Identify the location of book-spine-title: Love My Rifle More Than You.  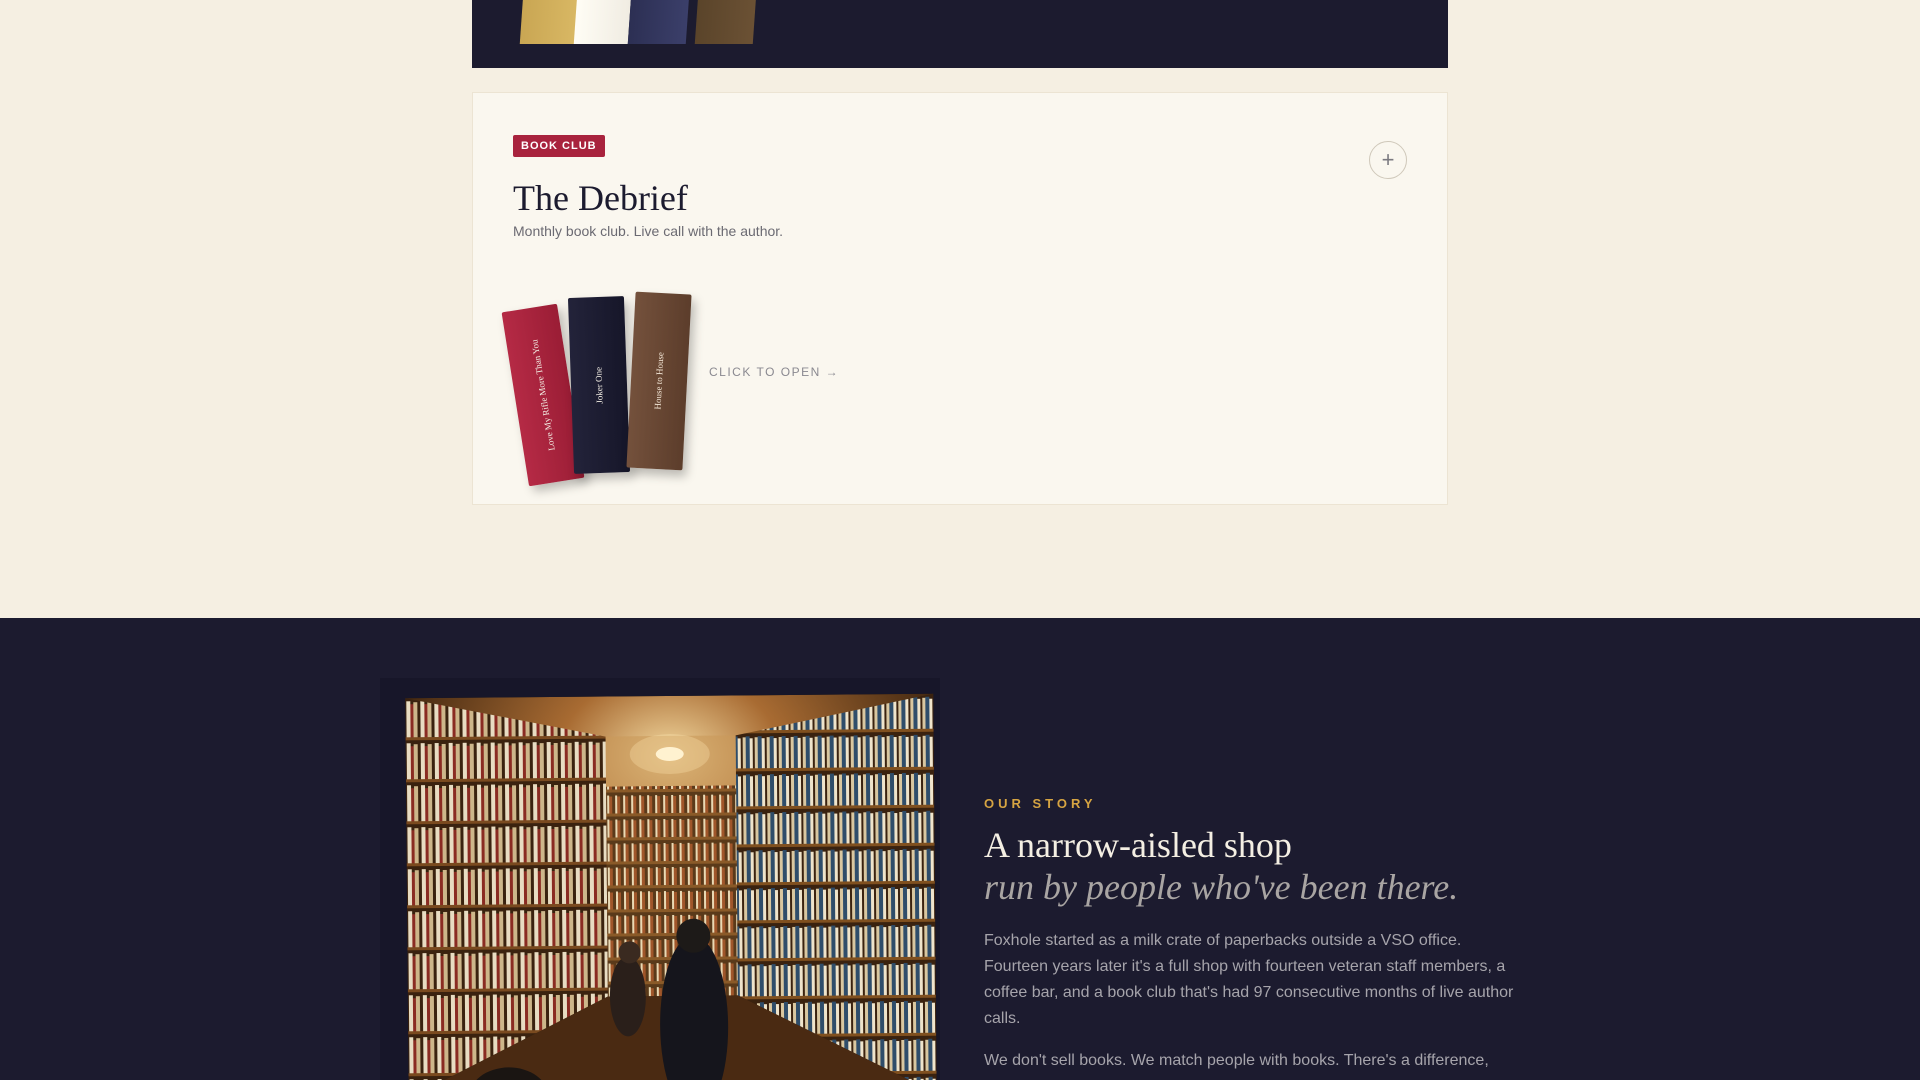
(543, 395).